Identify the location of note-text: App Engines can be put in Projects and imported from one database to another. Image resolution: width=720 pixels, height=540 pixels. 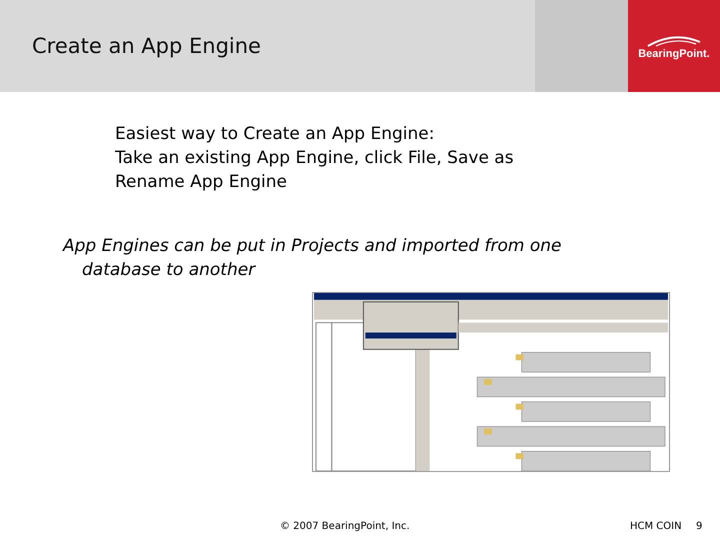
(313, 258).